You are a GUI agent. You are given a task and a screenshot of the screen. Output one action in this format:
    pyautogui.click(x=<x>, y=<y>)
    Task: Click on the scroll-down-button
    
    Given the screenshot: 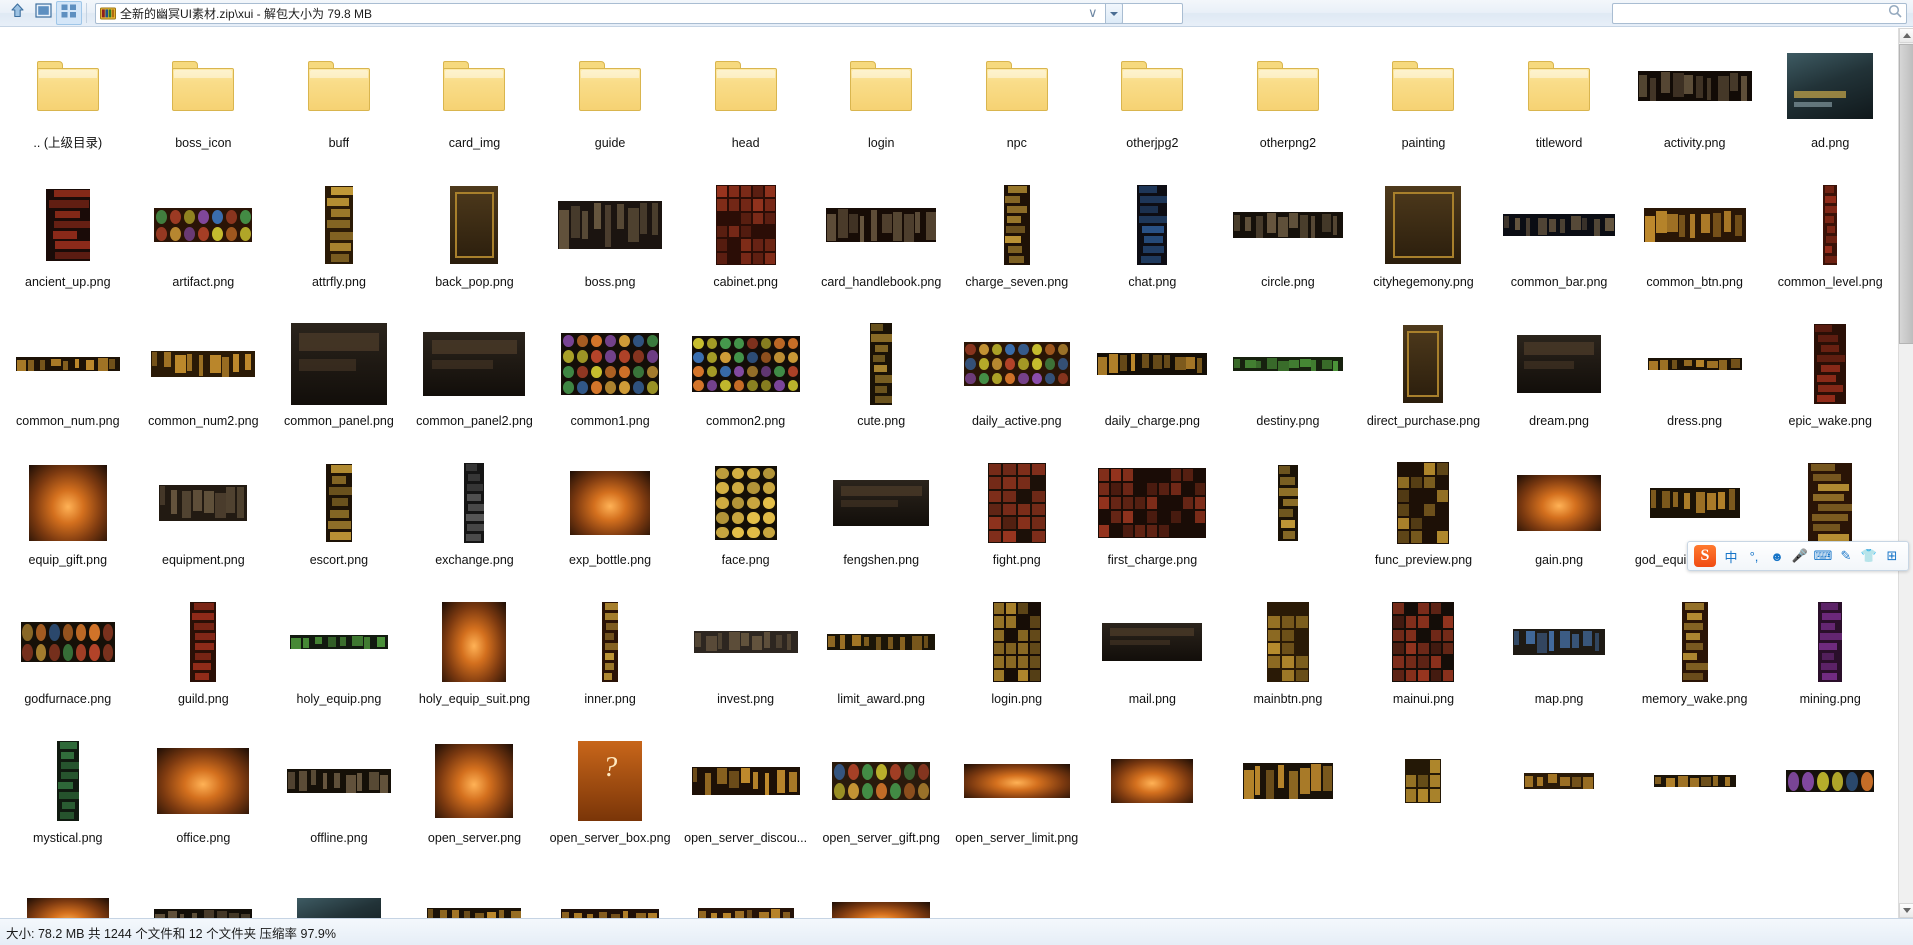 What is the action you would take?
    pyautogui.click(x=1906, y=910)
    